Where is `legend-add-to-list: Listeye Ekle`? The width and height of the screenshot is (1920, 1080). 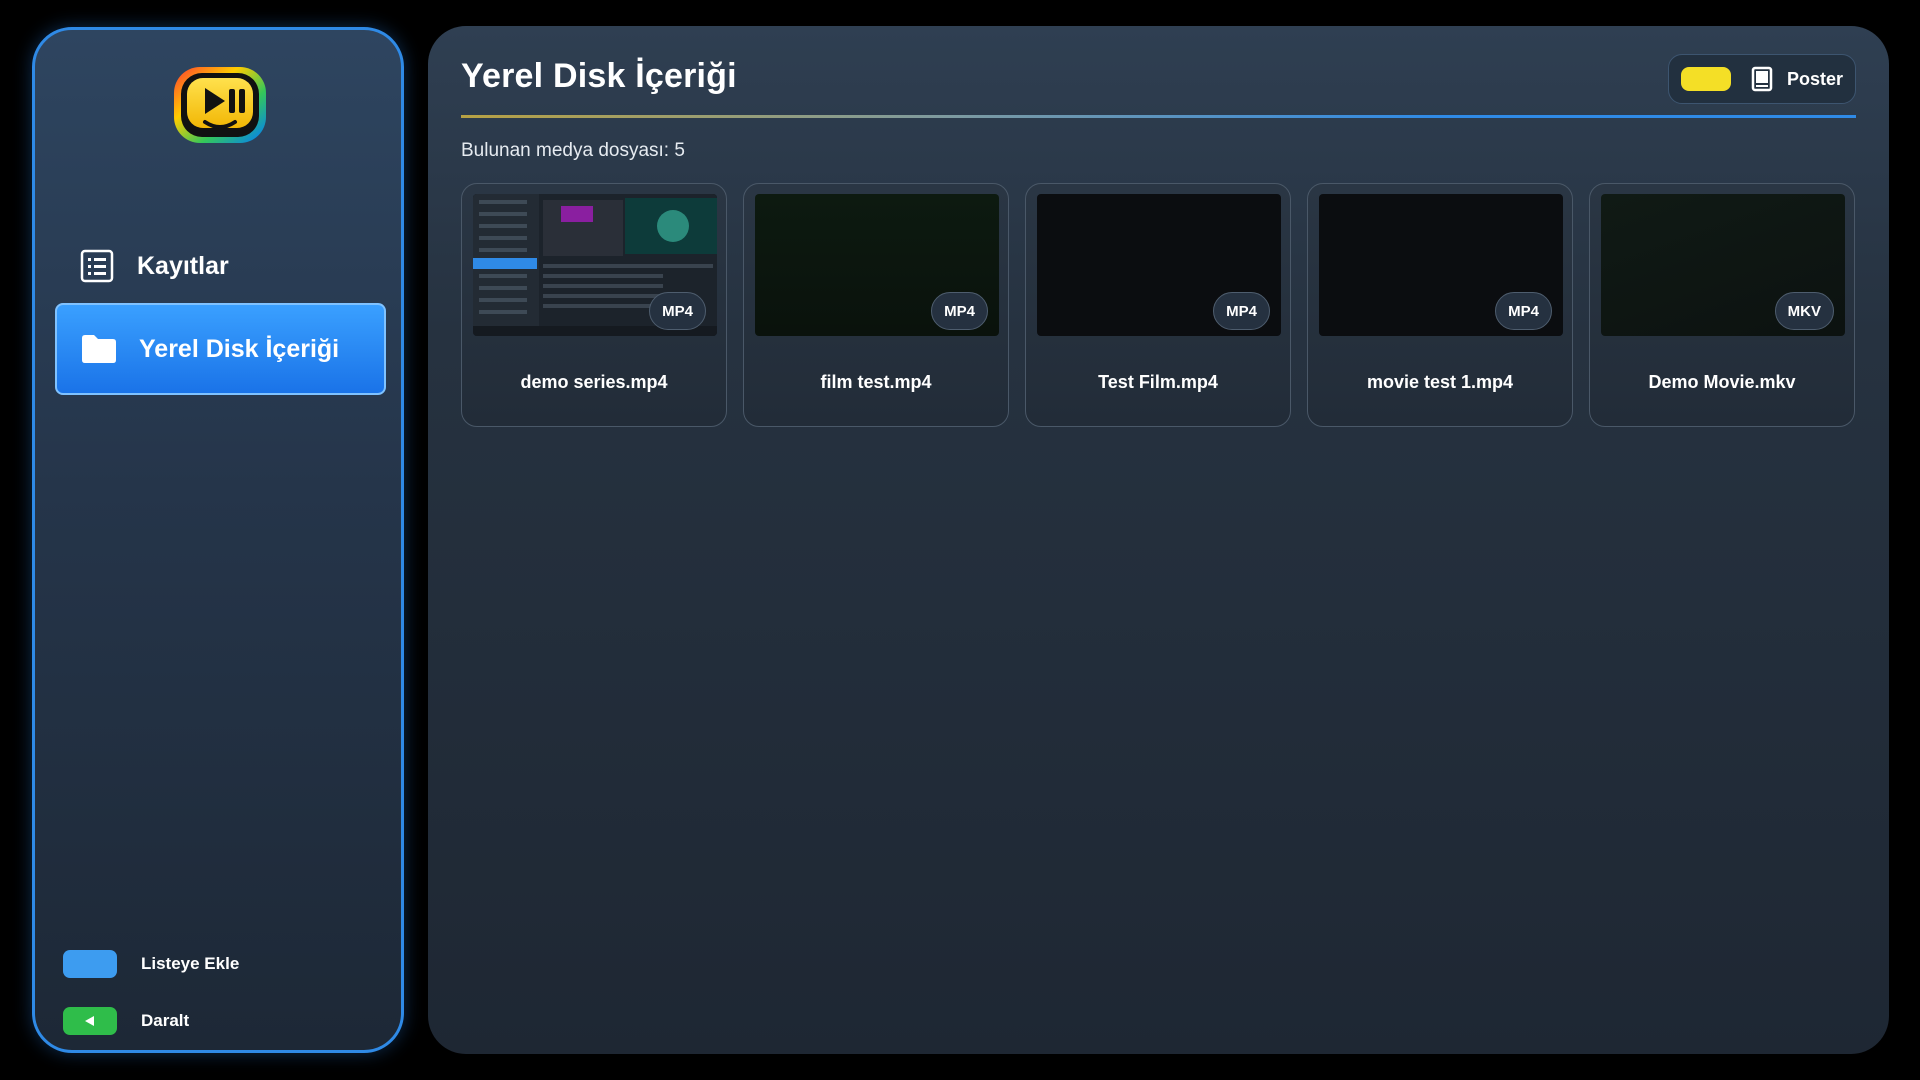 legend-add-to-list: Listeye Ekle is located at coordinates (151, 964).